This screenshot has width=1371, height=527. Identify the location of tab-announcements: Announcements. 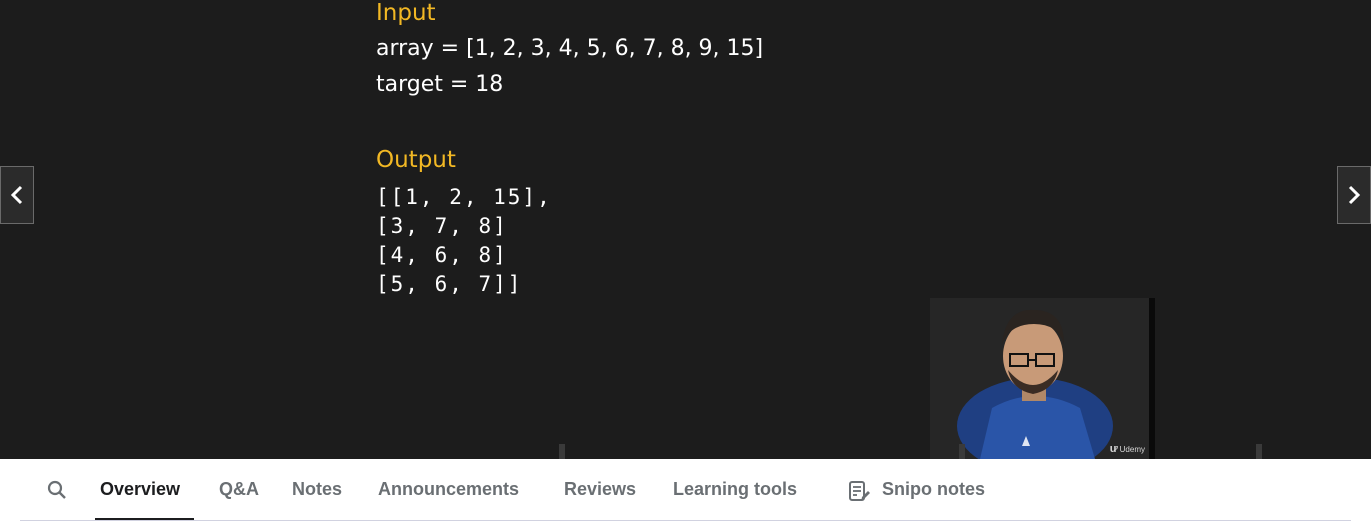
(448, 489).